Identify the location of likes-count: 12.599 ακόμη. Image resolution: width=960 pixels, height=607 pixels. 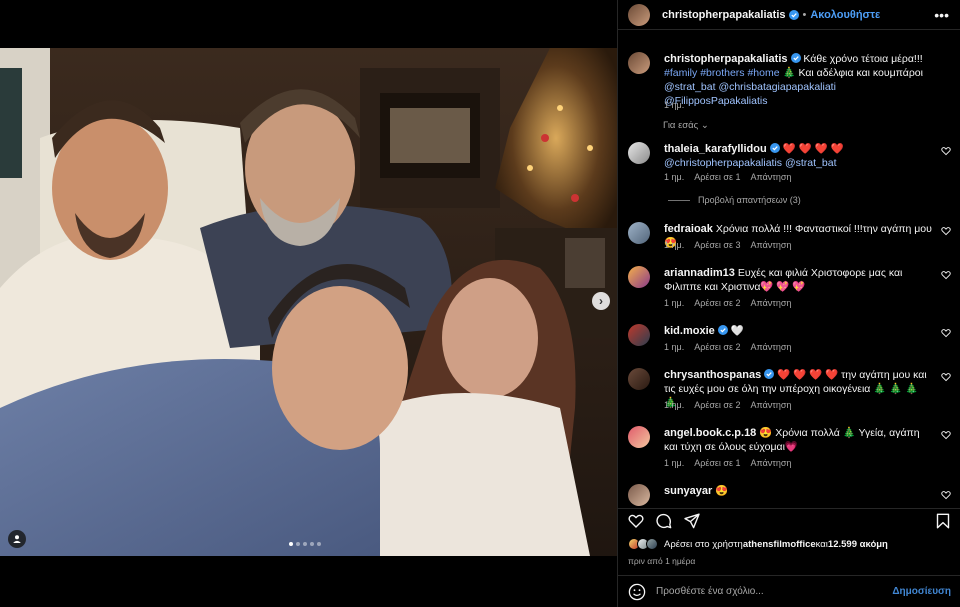
(858, 544).